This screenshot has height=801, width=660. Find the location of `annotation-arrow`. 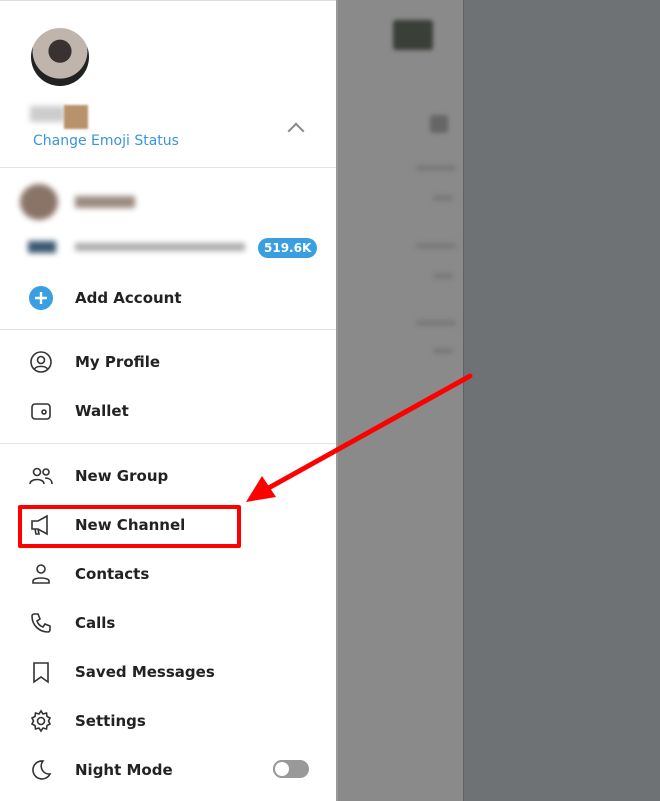

annotation-arrow is located at coordinates (359, 437).